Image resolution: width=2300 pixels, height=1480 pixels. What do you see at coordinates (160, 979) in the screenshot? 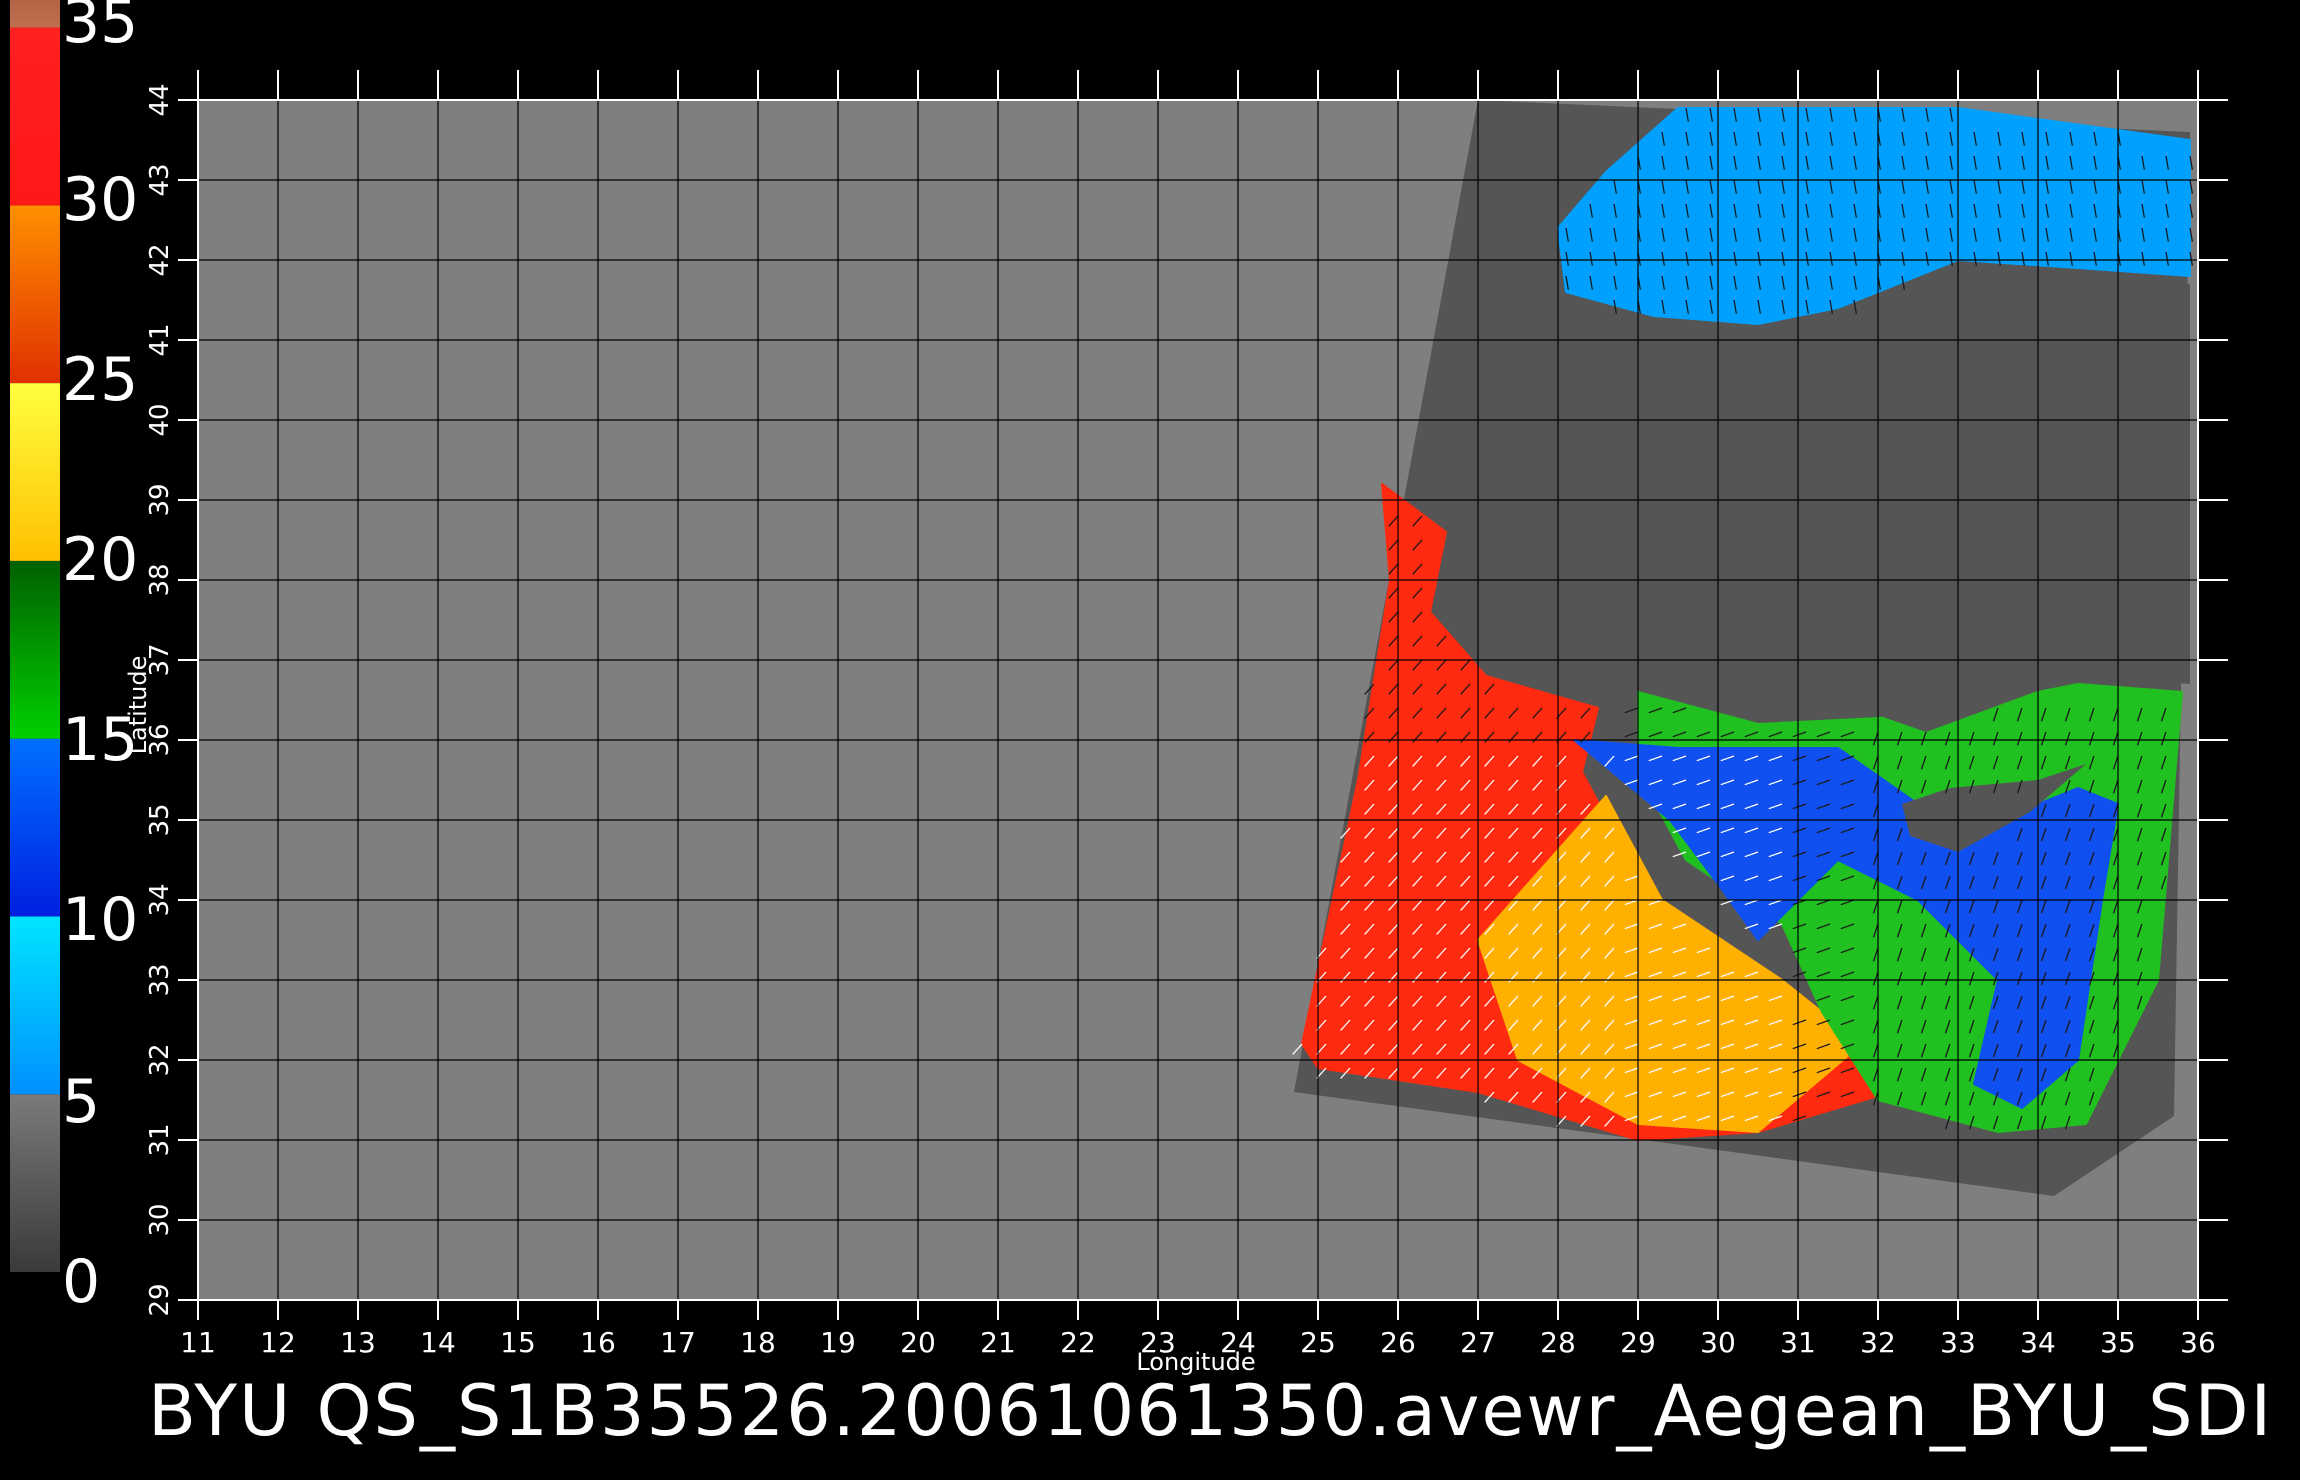
I see `y-tick-label-33: 33` at bounding box center [160, 979].